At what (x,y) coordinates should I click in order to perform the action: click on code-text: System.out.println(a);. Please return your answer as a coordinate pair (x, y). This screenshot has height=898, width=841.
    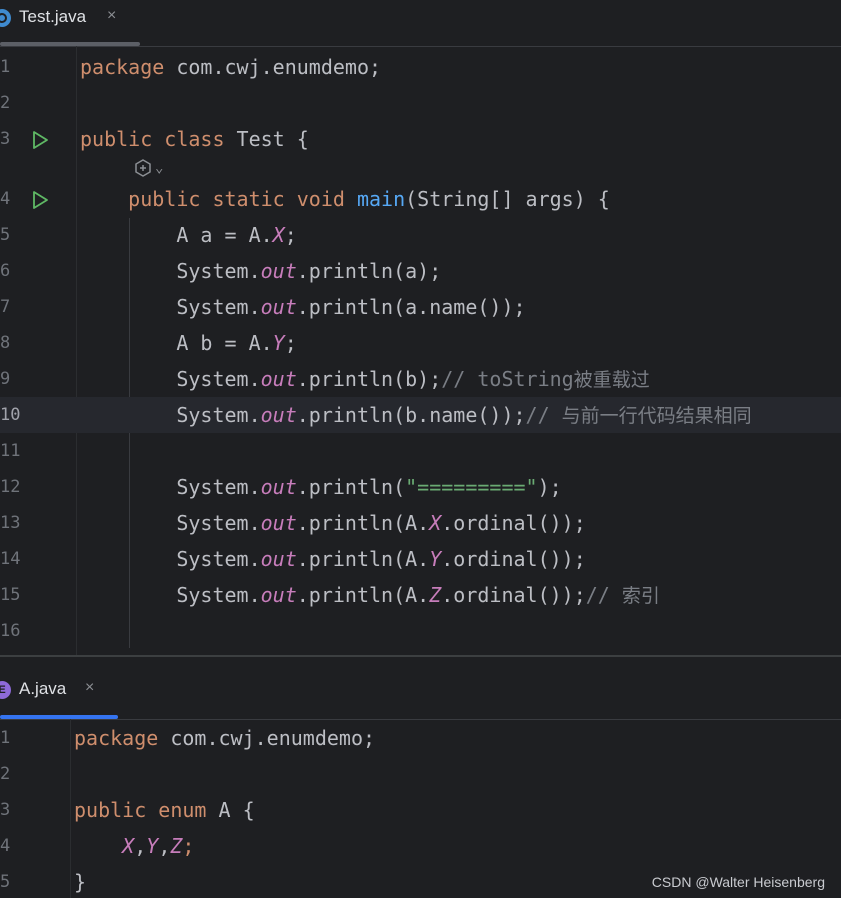
    Looking at the image, I should click on (260, 271).